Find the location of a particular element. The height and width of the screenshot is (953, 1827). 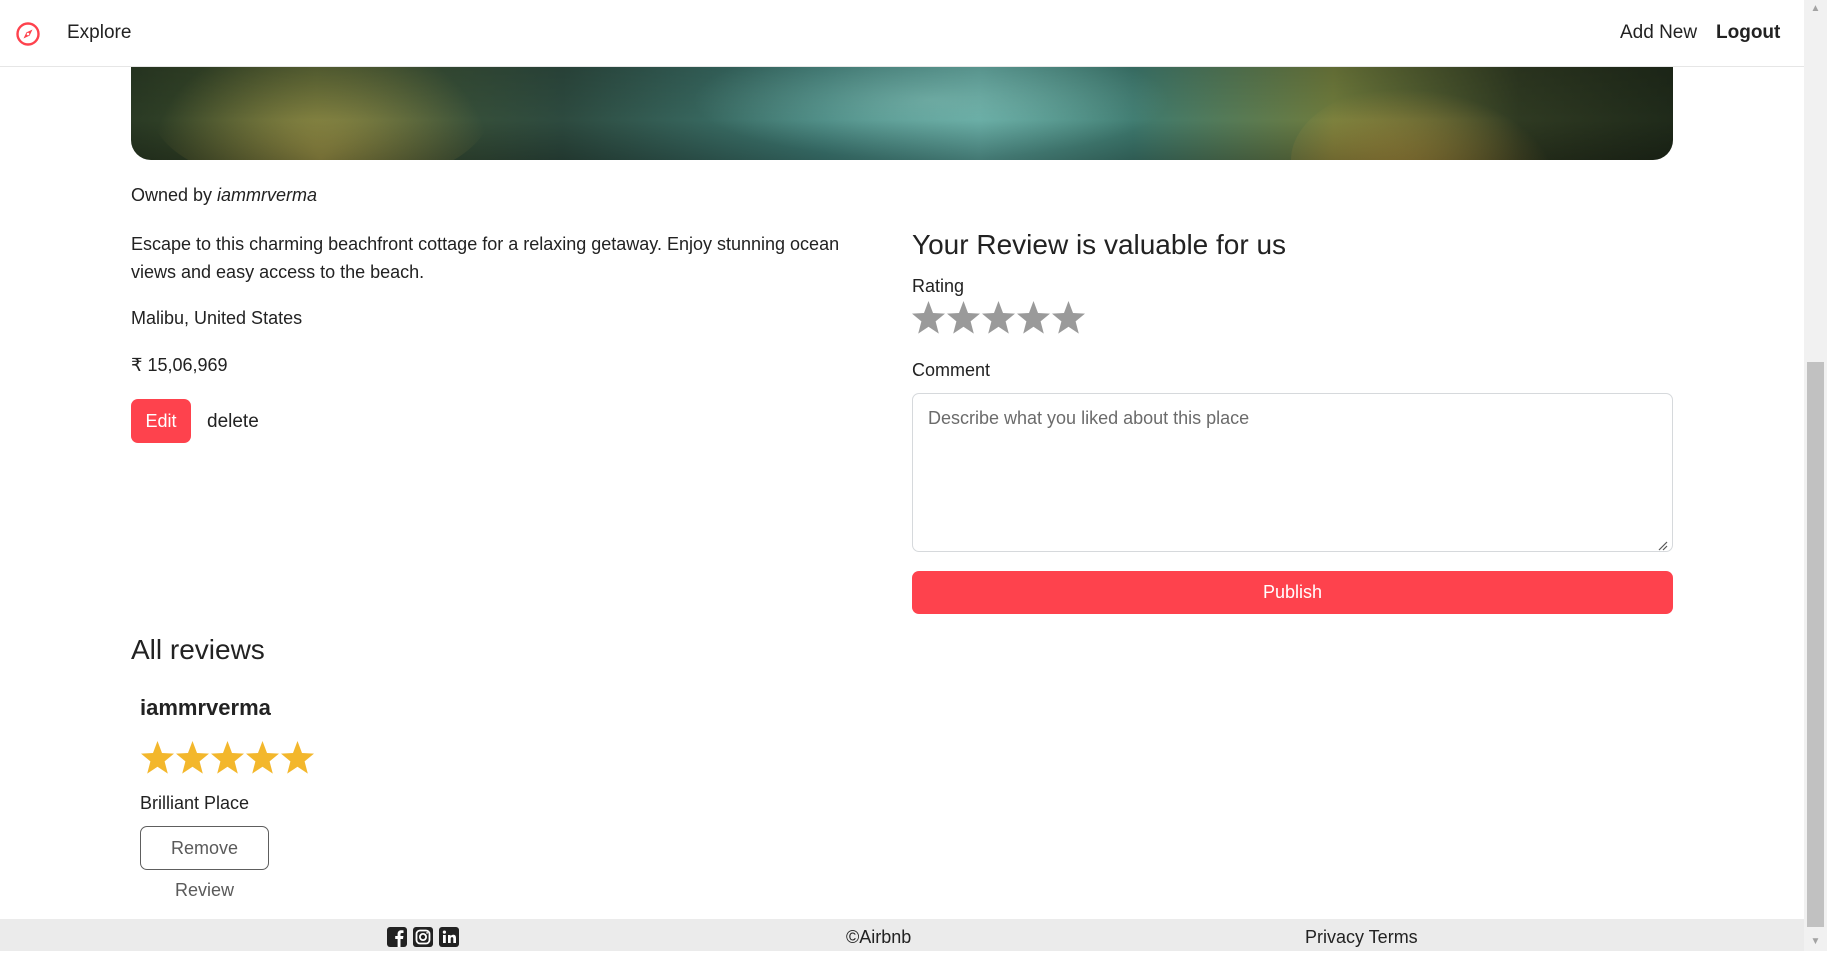

resize-grip-icon is located at coordinates (1662, 543).